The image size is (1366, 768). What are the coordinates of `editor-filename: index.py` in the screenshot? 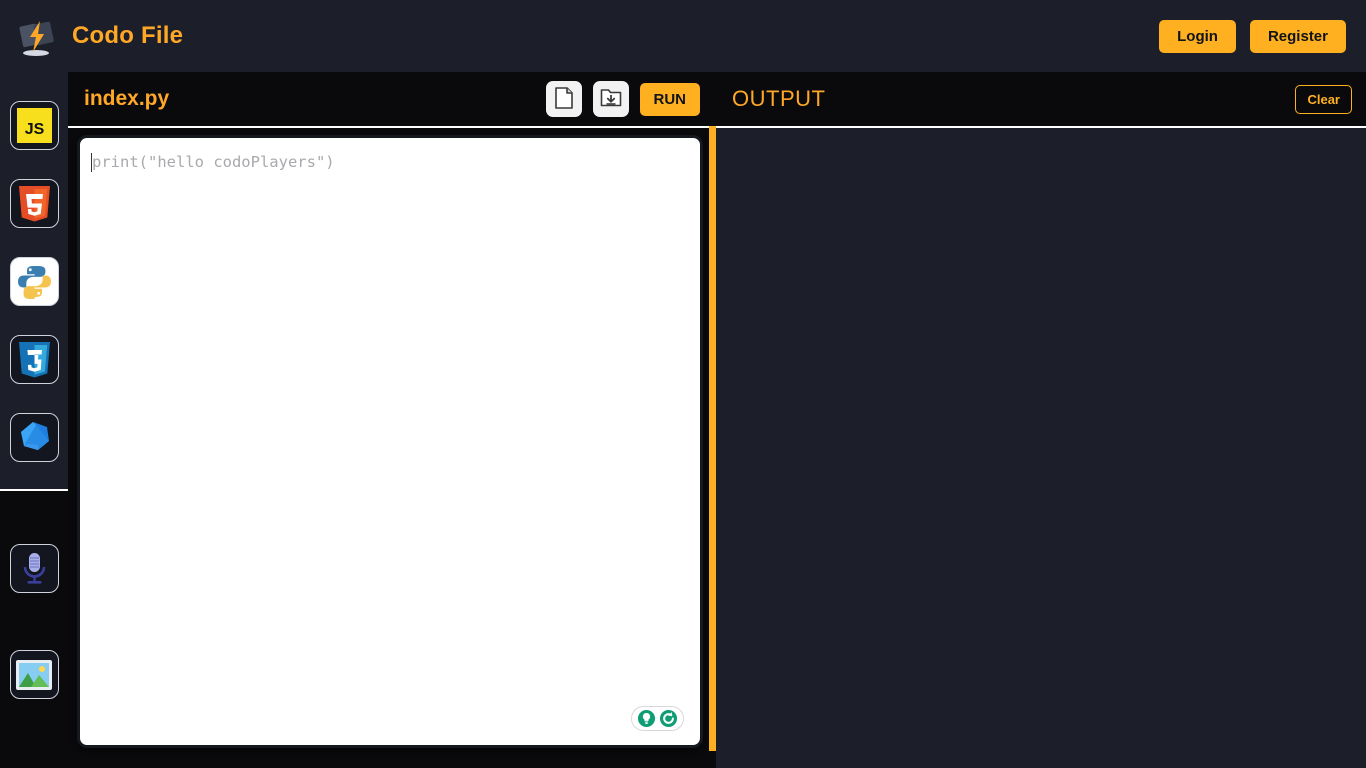 It's located at (127, 98).